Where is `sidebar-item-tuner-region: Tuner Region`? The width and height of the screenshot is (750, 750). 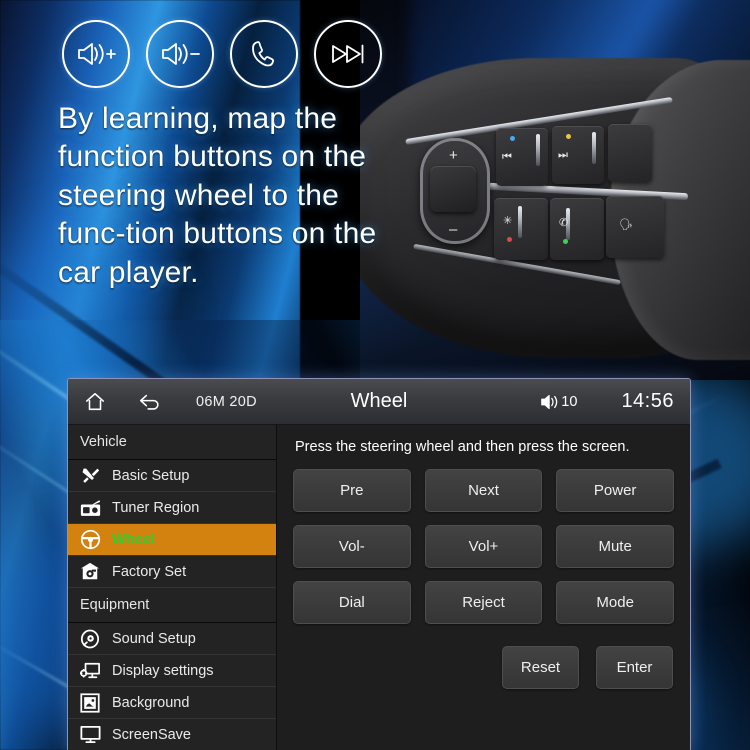
sidebar-item-tuner-region: Tuner Region is located at coordinates (172, 508).